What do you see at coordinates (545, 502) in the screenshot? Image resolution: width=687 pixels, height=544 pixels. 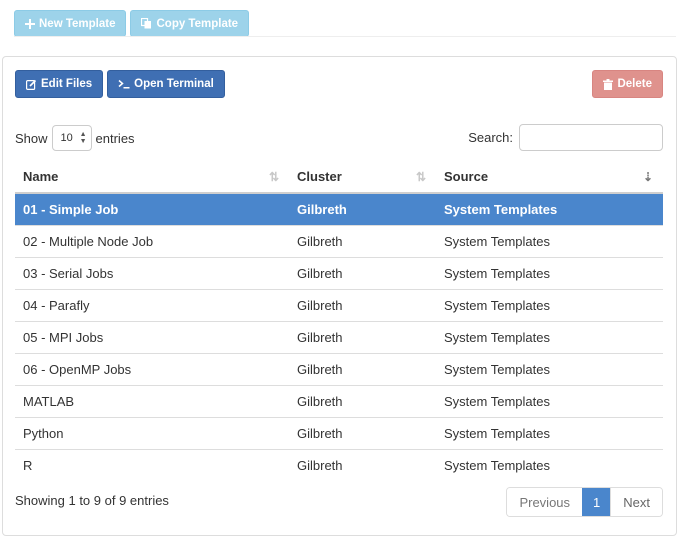 I see `previous-page-button: Previous` at bounding box center [545, 502].